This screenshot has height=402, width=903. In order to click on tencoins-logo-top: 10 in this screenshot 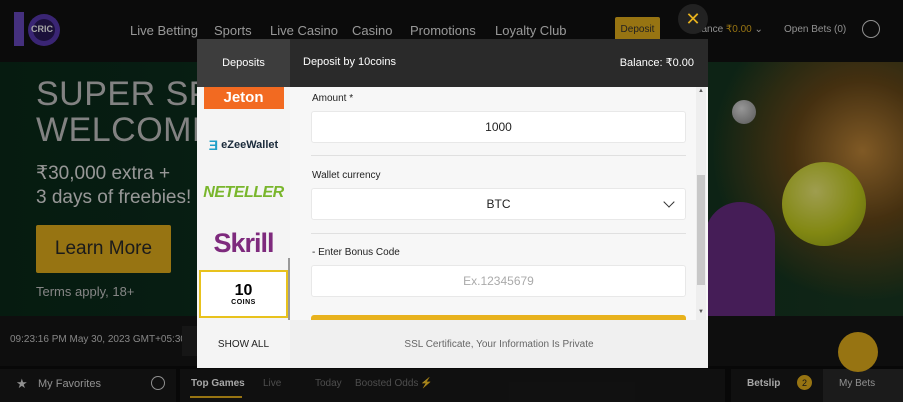, I will do `click(243, 290)`.